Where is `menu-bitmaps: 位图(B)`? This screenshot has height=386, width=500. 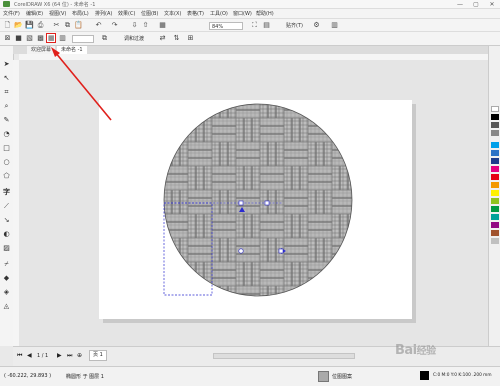
menu-bitmaps: 位图(B) is located at coordinates (149, 13).